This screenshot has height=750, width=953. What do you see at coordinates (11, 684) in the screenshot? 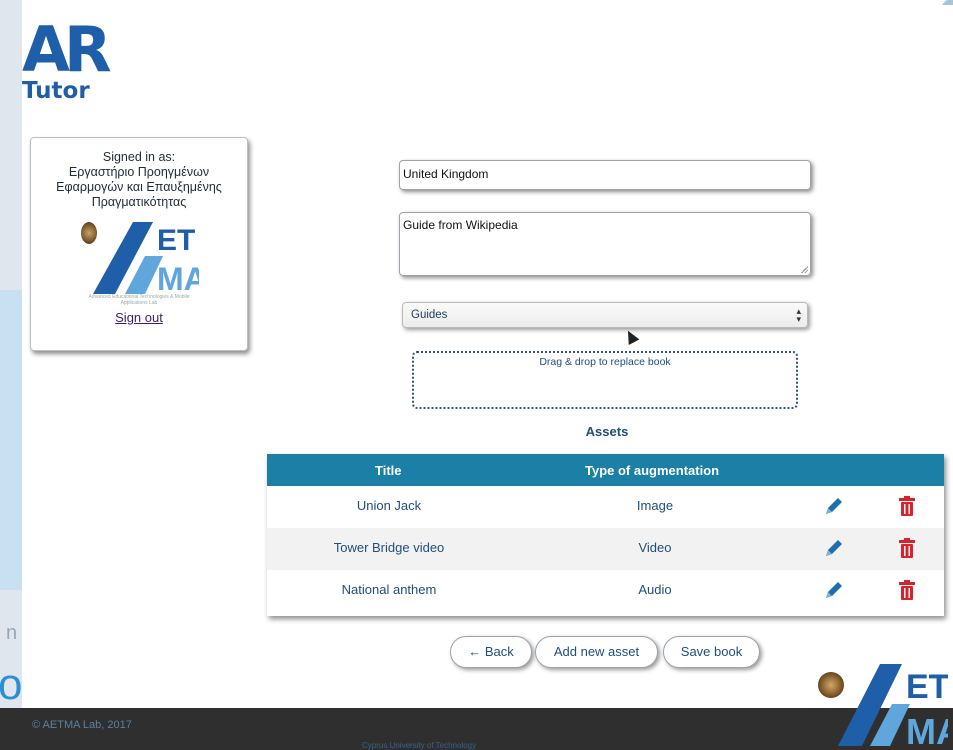
I see `background-letter-o: o` at bounding box center [11, 684].